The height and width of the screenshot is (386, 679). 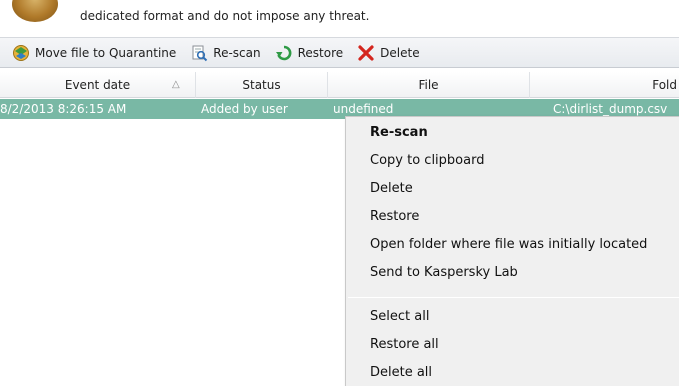 What do you see at coordinates (512, 161) in the screenshot?
I see `menu-item-copy-to-clipboard: Copy to clipboard` at bounding box center [512, 161].